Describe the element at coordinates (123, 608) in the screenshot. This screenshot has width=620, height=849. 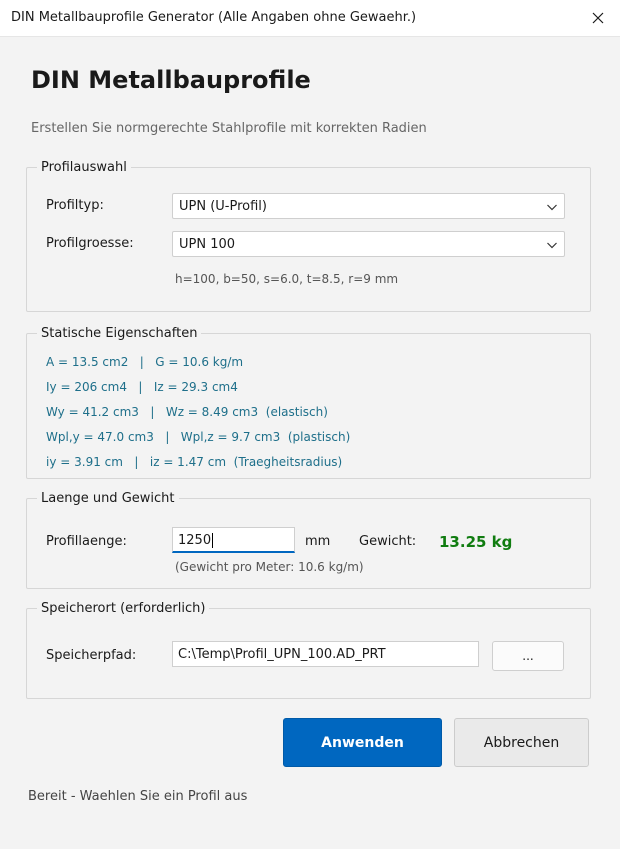
I see `storage-legend: Speicherort (erforderlich)` at that location.